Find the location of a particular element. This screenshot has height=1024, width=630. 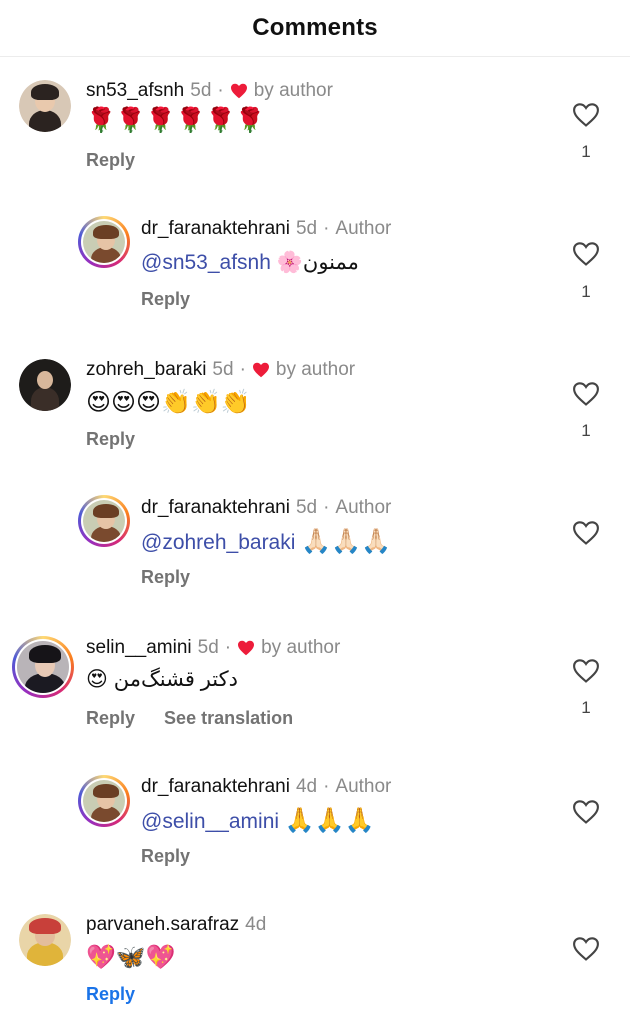

comment-meta: zohreh_baraki 5d · by author is located at coordinates (220, 370).